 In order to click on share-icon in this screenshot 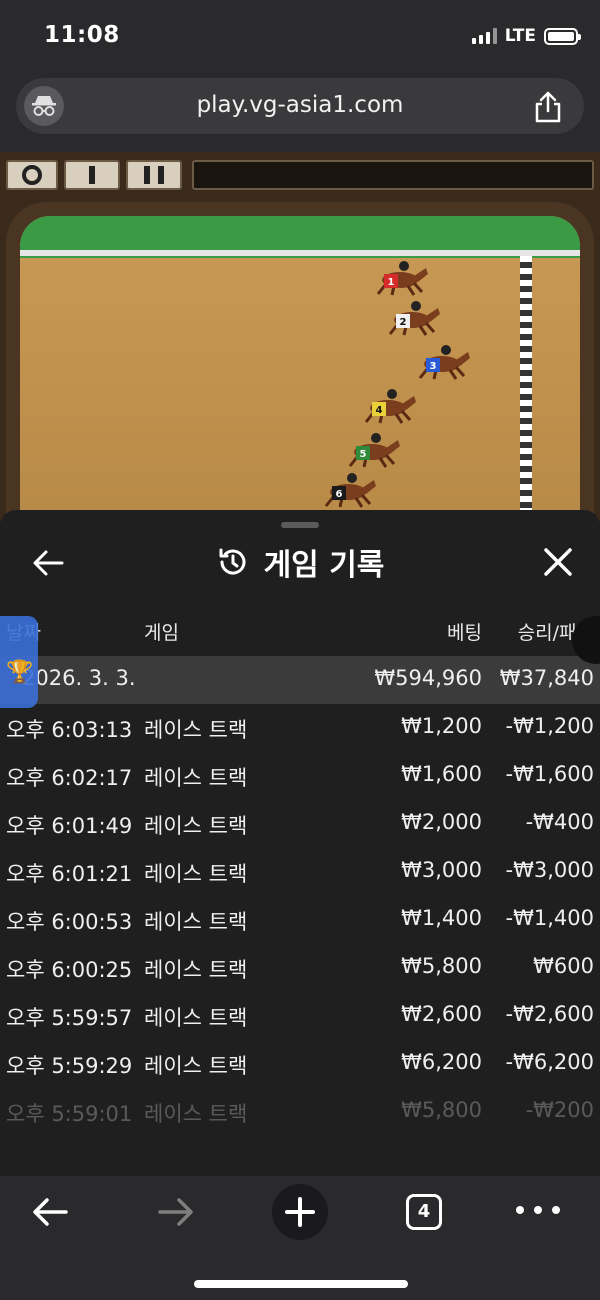, I will do `click(548, 107)`.